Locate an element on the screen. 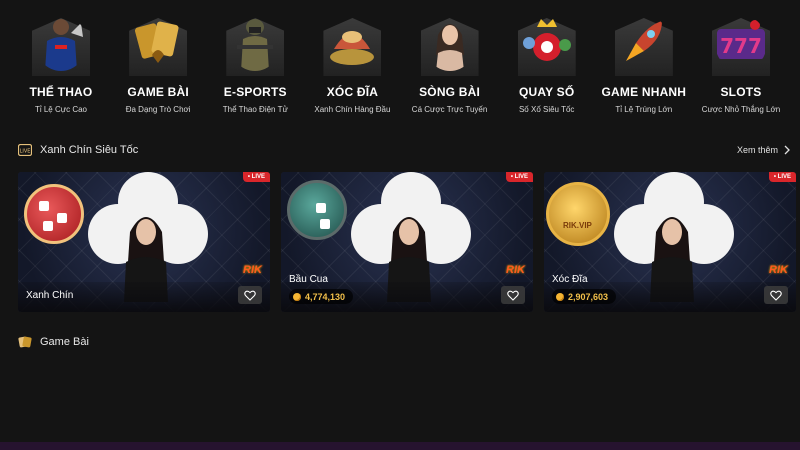 This screenshot has width=800, height=450. category-label: THỂ THAO is located at coordinates (61, 92).